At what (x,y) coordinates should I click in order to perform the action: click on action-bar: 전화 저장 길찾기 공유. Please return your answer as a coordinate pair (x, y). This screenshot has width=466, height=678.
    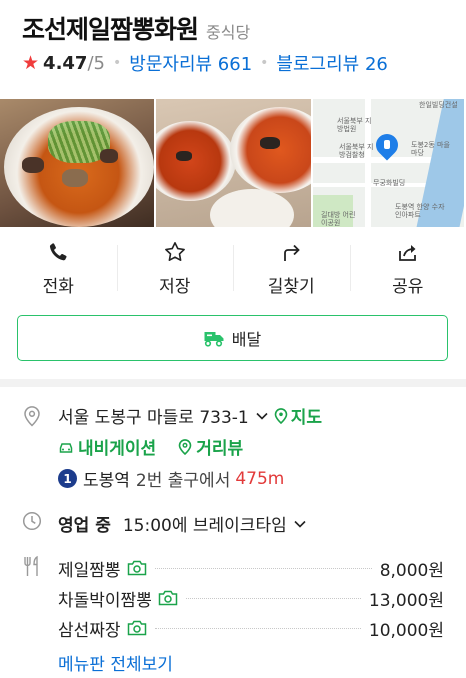
    Looking at the image, I should click on (233, 268).